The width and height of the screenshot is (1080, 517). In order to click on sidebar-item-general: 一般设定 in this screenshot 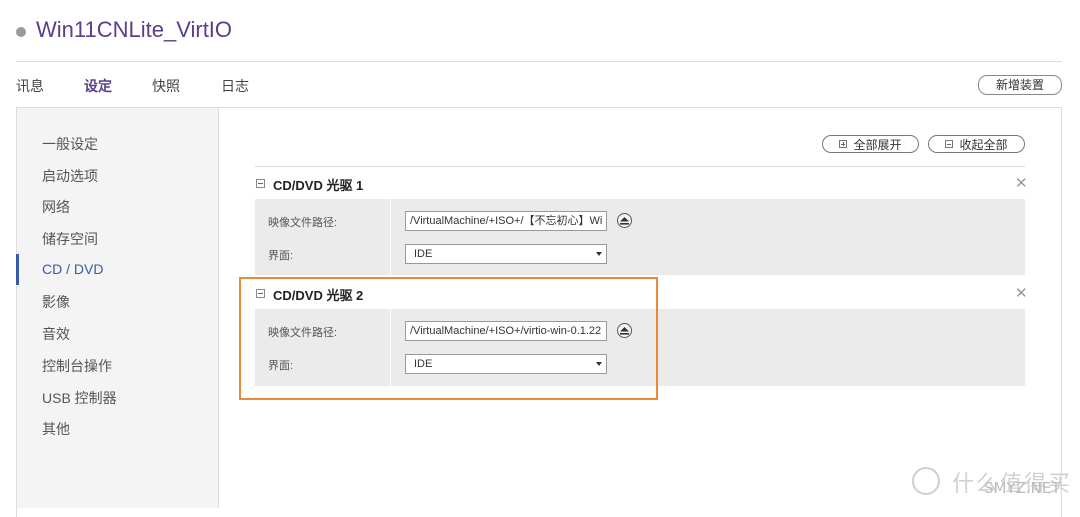, I will do `click(70, 144)`.